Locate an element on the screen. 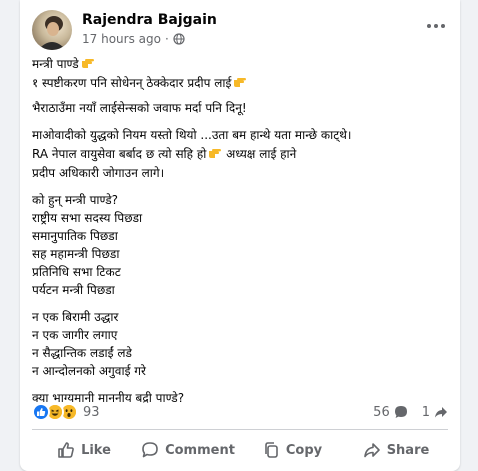 This screenshot has width=478, height=471. post-line: न सैद्धान्तिक लडाईं लडे is located at coordinates (82, 353).